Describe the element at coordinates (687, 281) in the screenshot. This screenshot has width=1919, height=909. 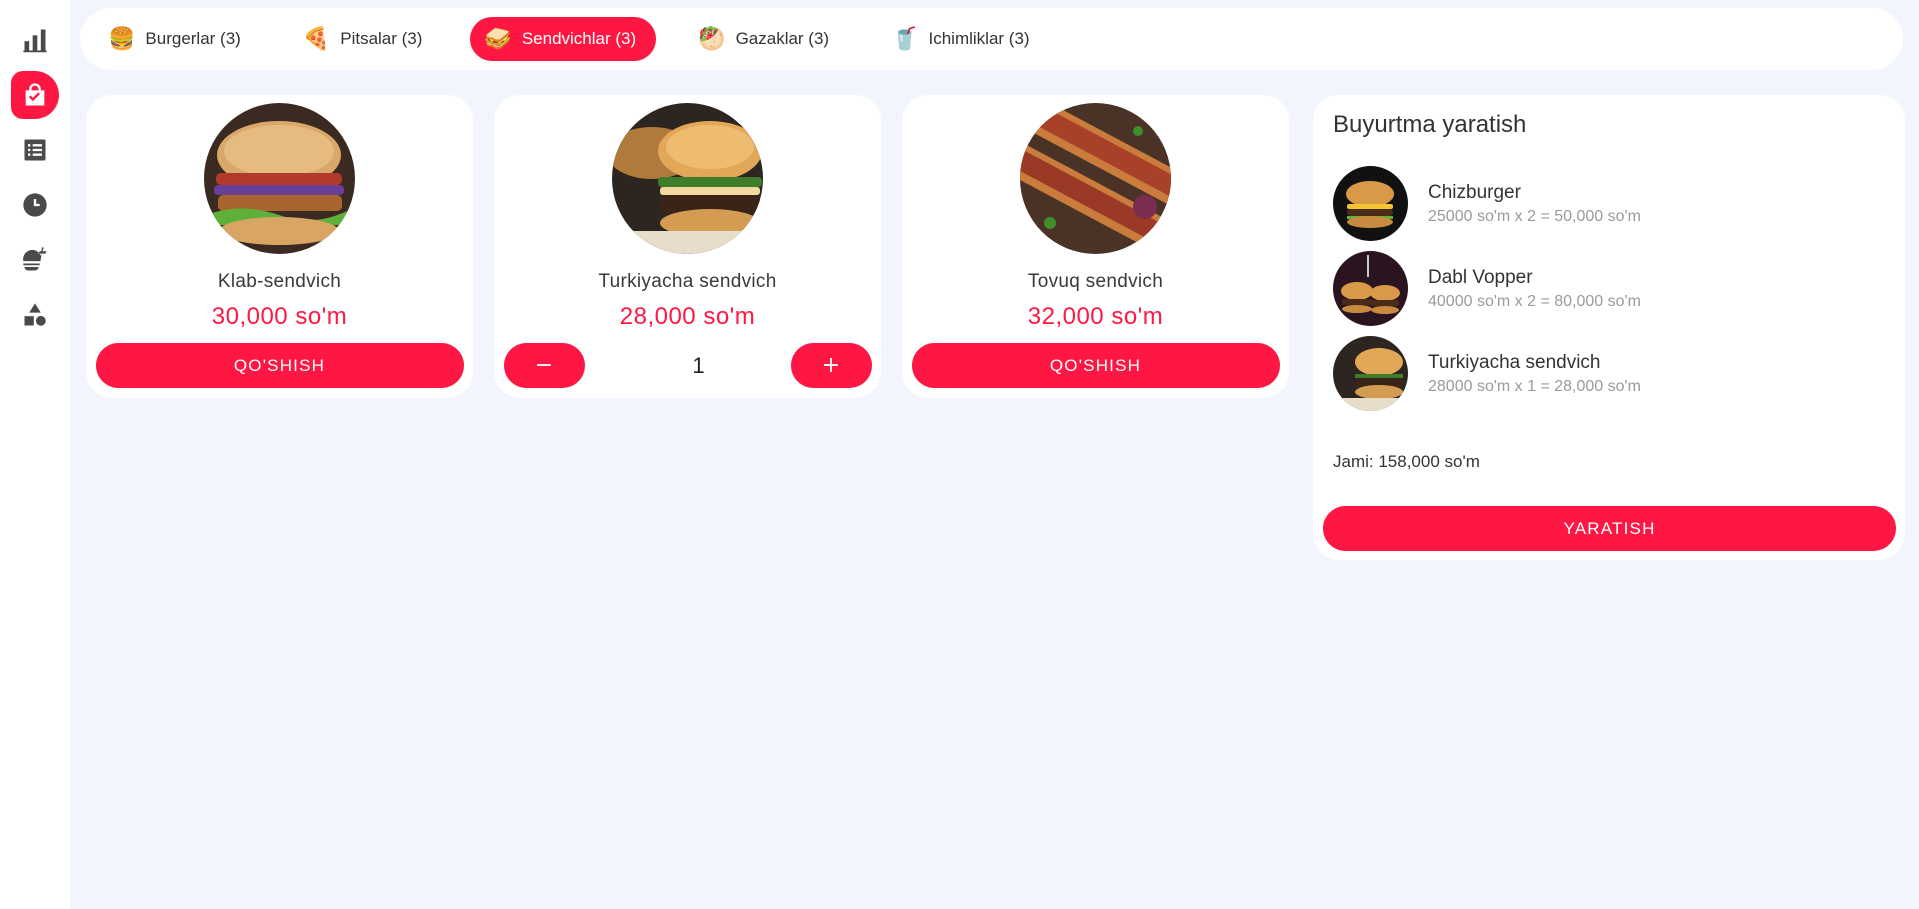
I see `product-name: Turkiyacha sendvich` at that location.